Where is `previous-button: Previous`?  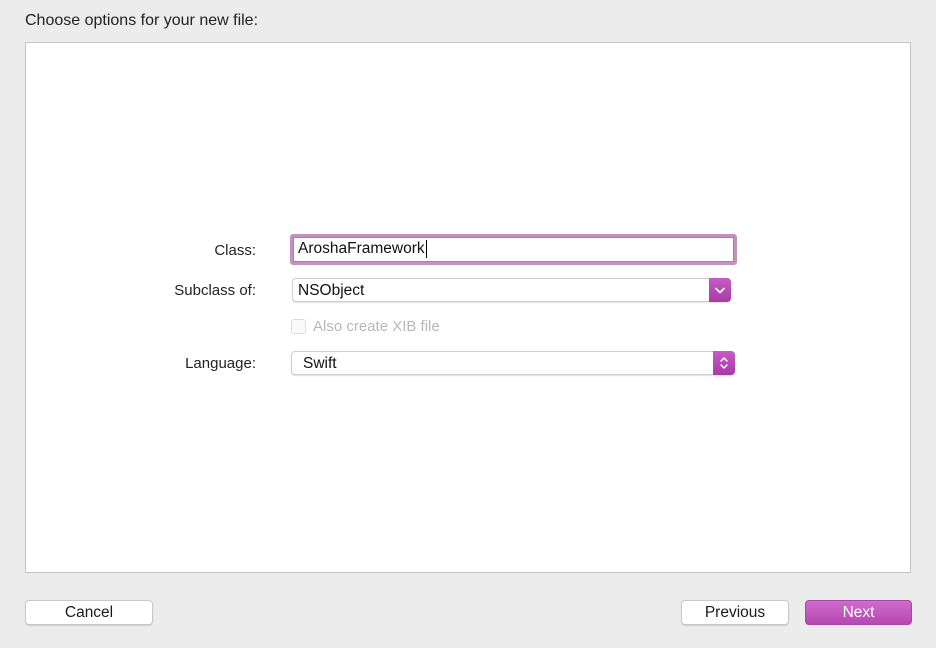
previous-button: Previous is located at coordinates (735, 612).